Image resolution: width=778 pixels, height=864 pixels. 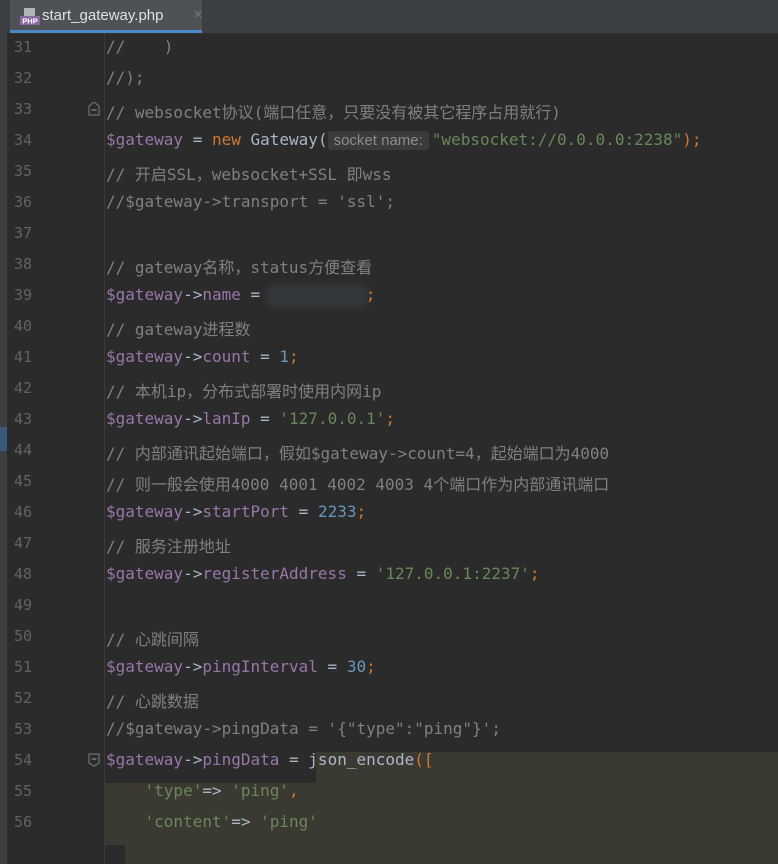 I want to click on code-line: 36 //$gateway->transport = 'ssl';, so click(x=389, y=203).